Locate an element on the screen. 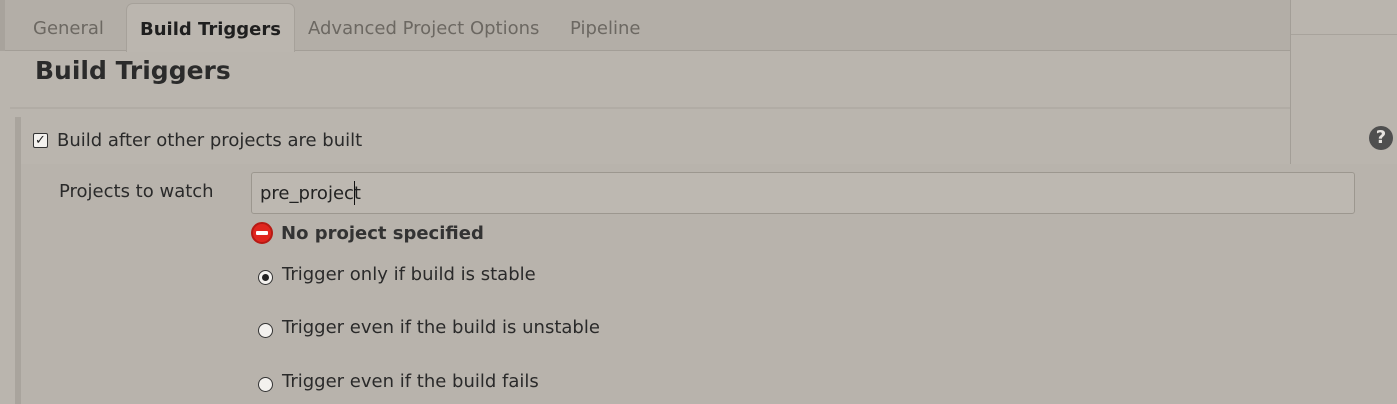  radio-label-fails: Trigger even if the build fails is located at coordinates (410, 381).